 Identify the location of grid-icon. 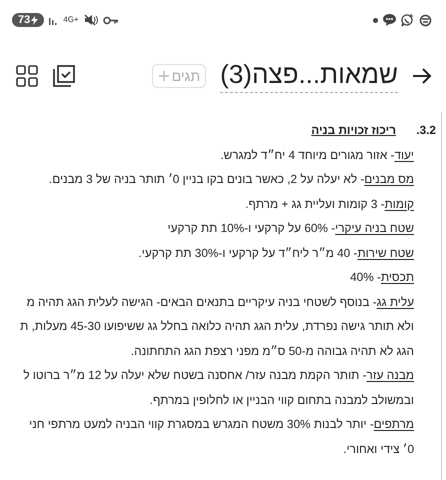
(27, 76).